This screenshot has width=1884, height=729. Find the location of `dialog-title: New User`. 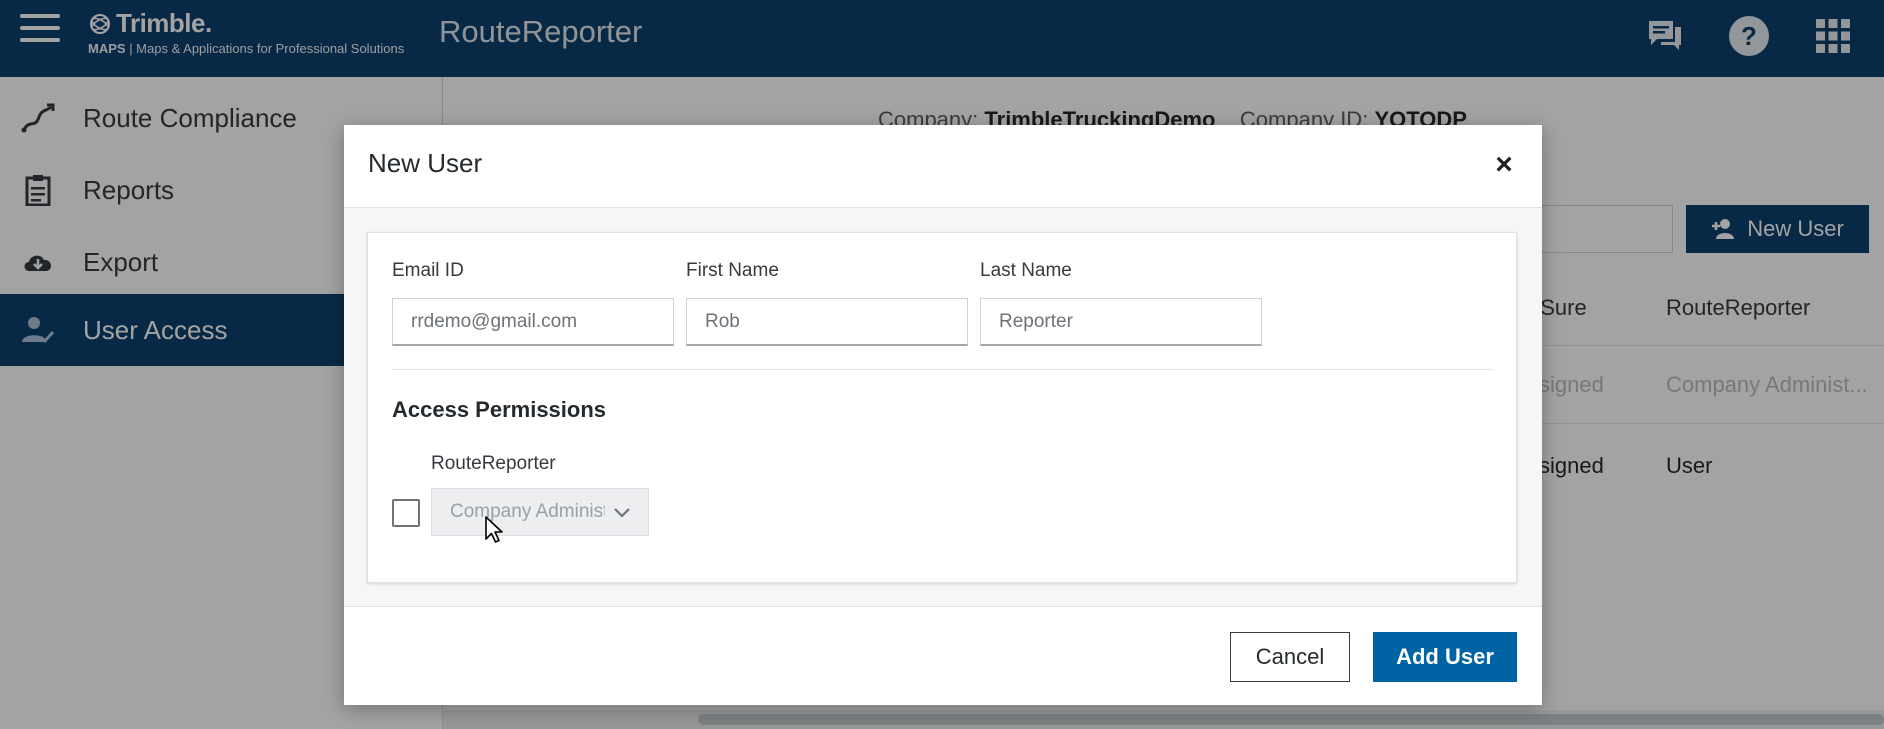

dialog-title: New User is located at coordinates (425, 163).